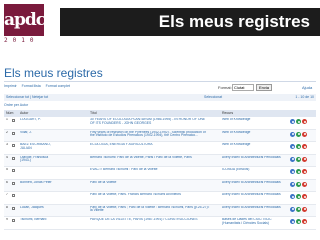 The height and width of the screenshot is (240, 320). What do you see at coordinates (7, 144) in the screenshot?
I see `row-number: 3` at bounding box center [7, 144].